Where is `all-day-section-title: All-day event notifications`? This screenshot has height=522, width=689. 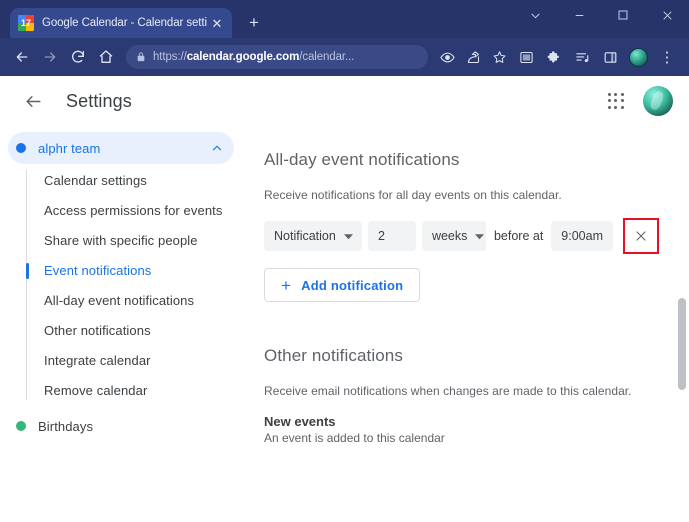
all-day-section-title: All-day event notifications is located at coordinates (362, 159).